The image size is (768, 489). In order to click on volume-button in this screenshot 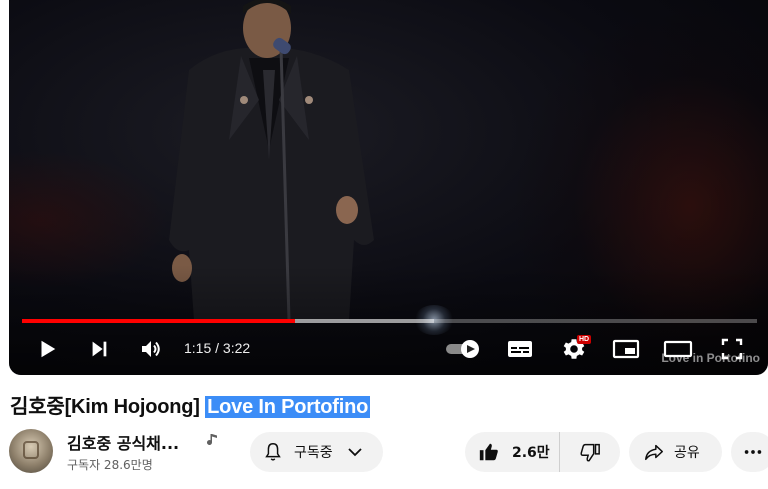, I will do `click(151, 349)`.